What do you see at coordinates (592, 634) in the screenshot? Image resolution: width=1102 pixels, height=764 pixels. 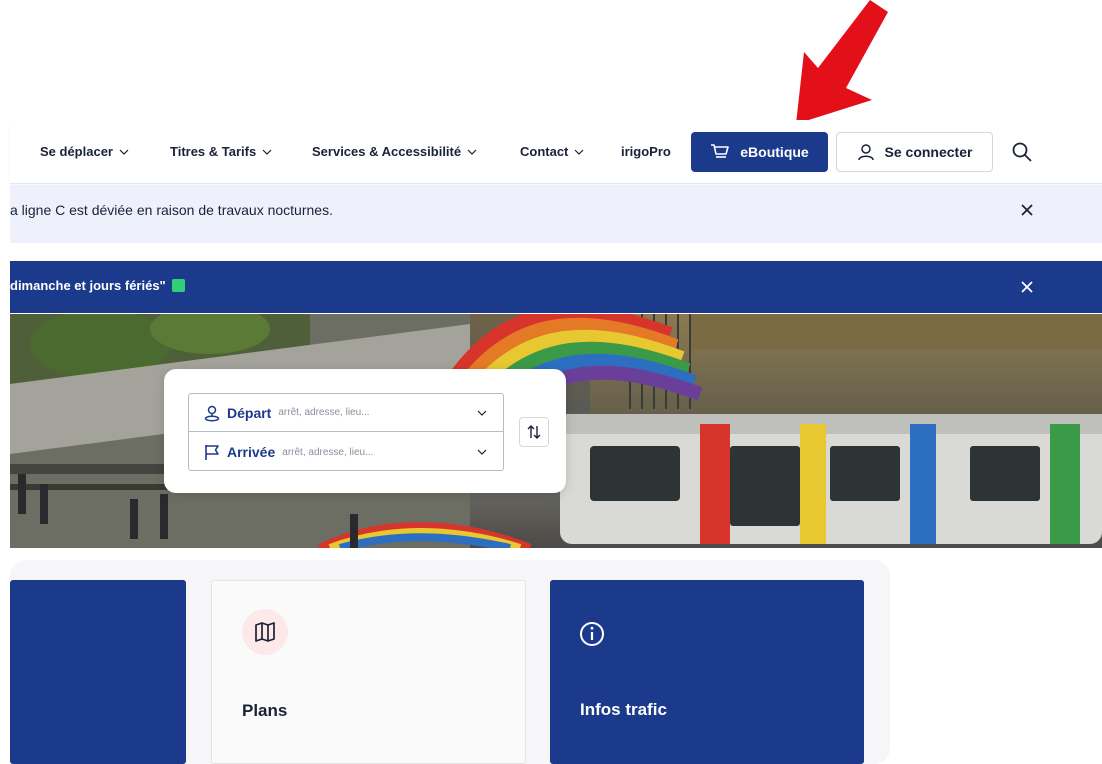 I see `info-icon` at bounding box center [592, 634].